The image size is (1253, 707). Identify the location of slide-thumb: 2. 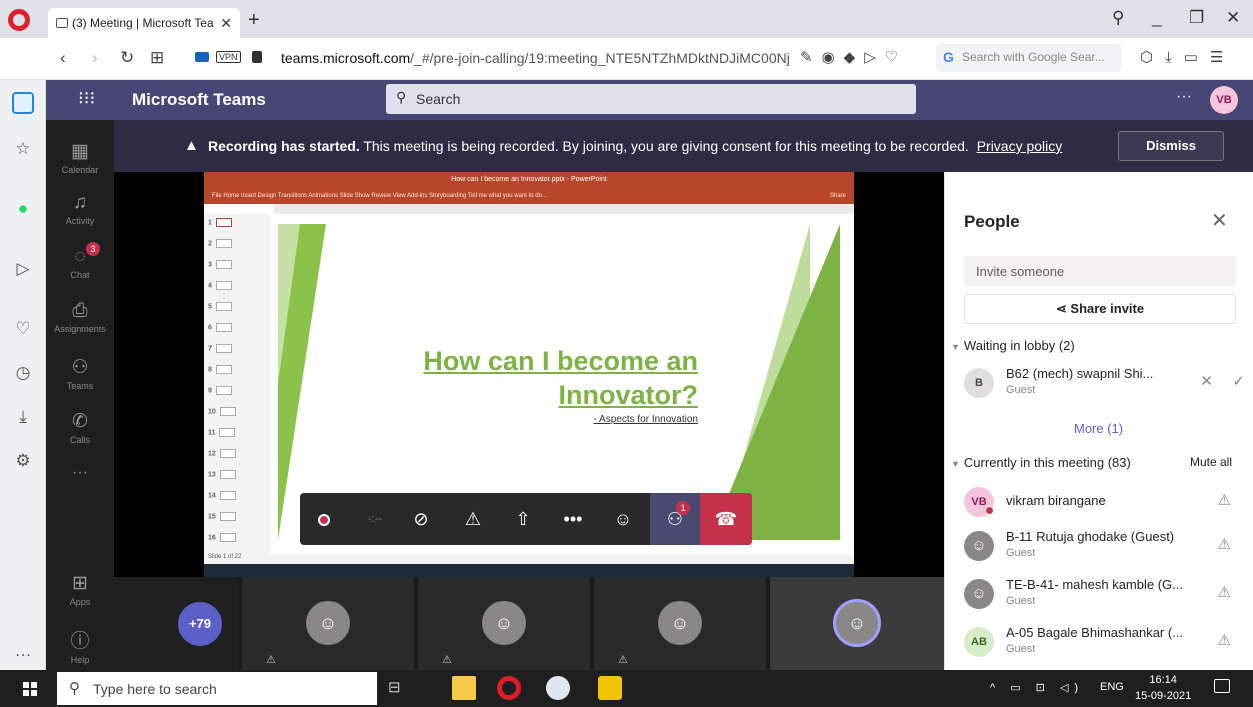
(220, 243).